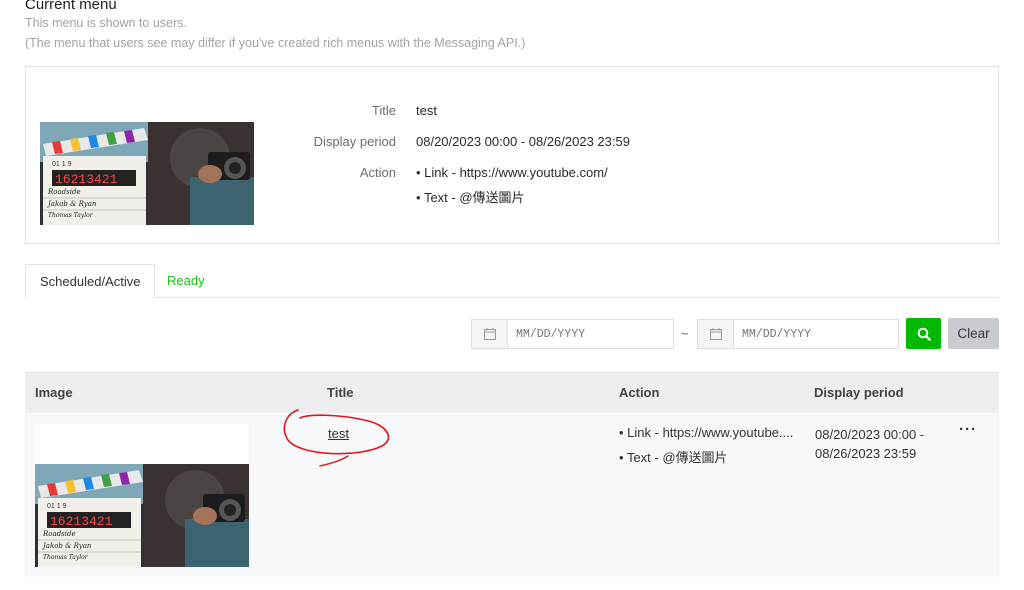 The height and width of the screenshot is (590, 1024). I want to click on start-date-field, so click(572, 334).